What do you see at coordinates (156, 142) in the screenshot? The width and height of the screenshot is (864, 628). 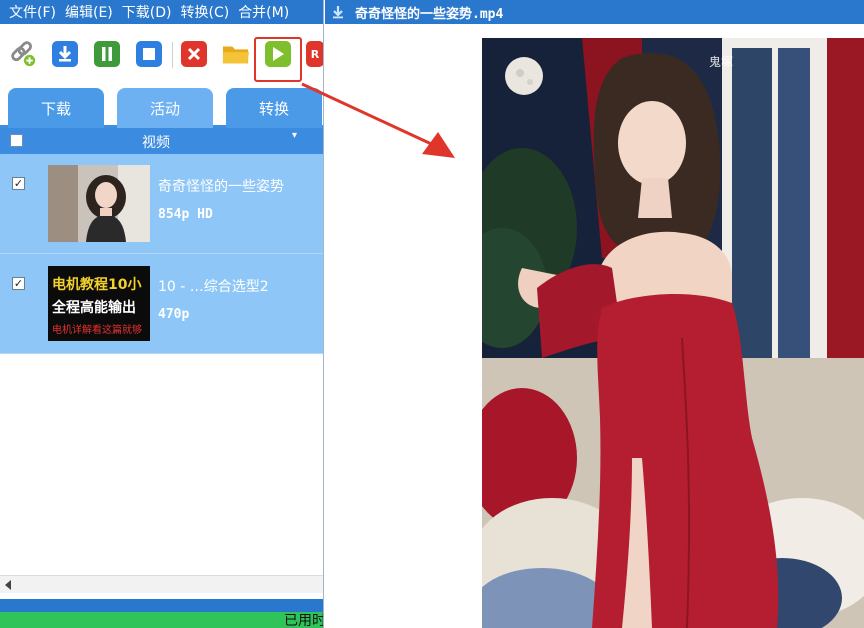 I see `column-header-video: 视频` at bounding box center [156, 142].